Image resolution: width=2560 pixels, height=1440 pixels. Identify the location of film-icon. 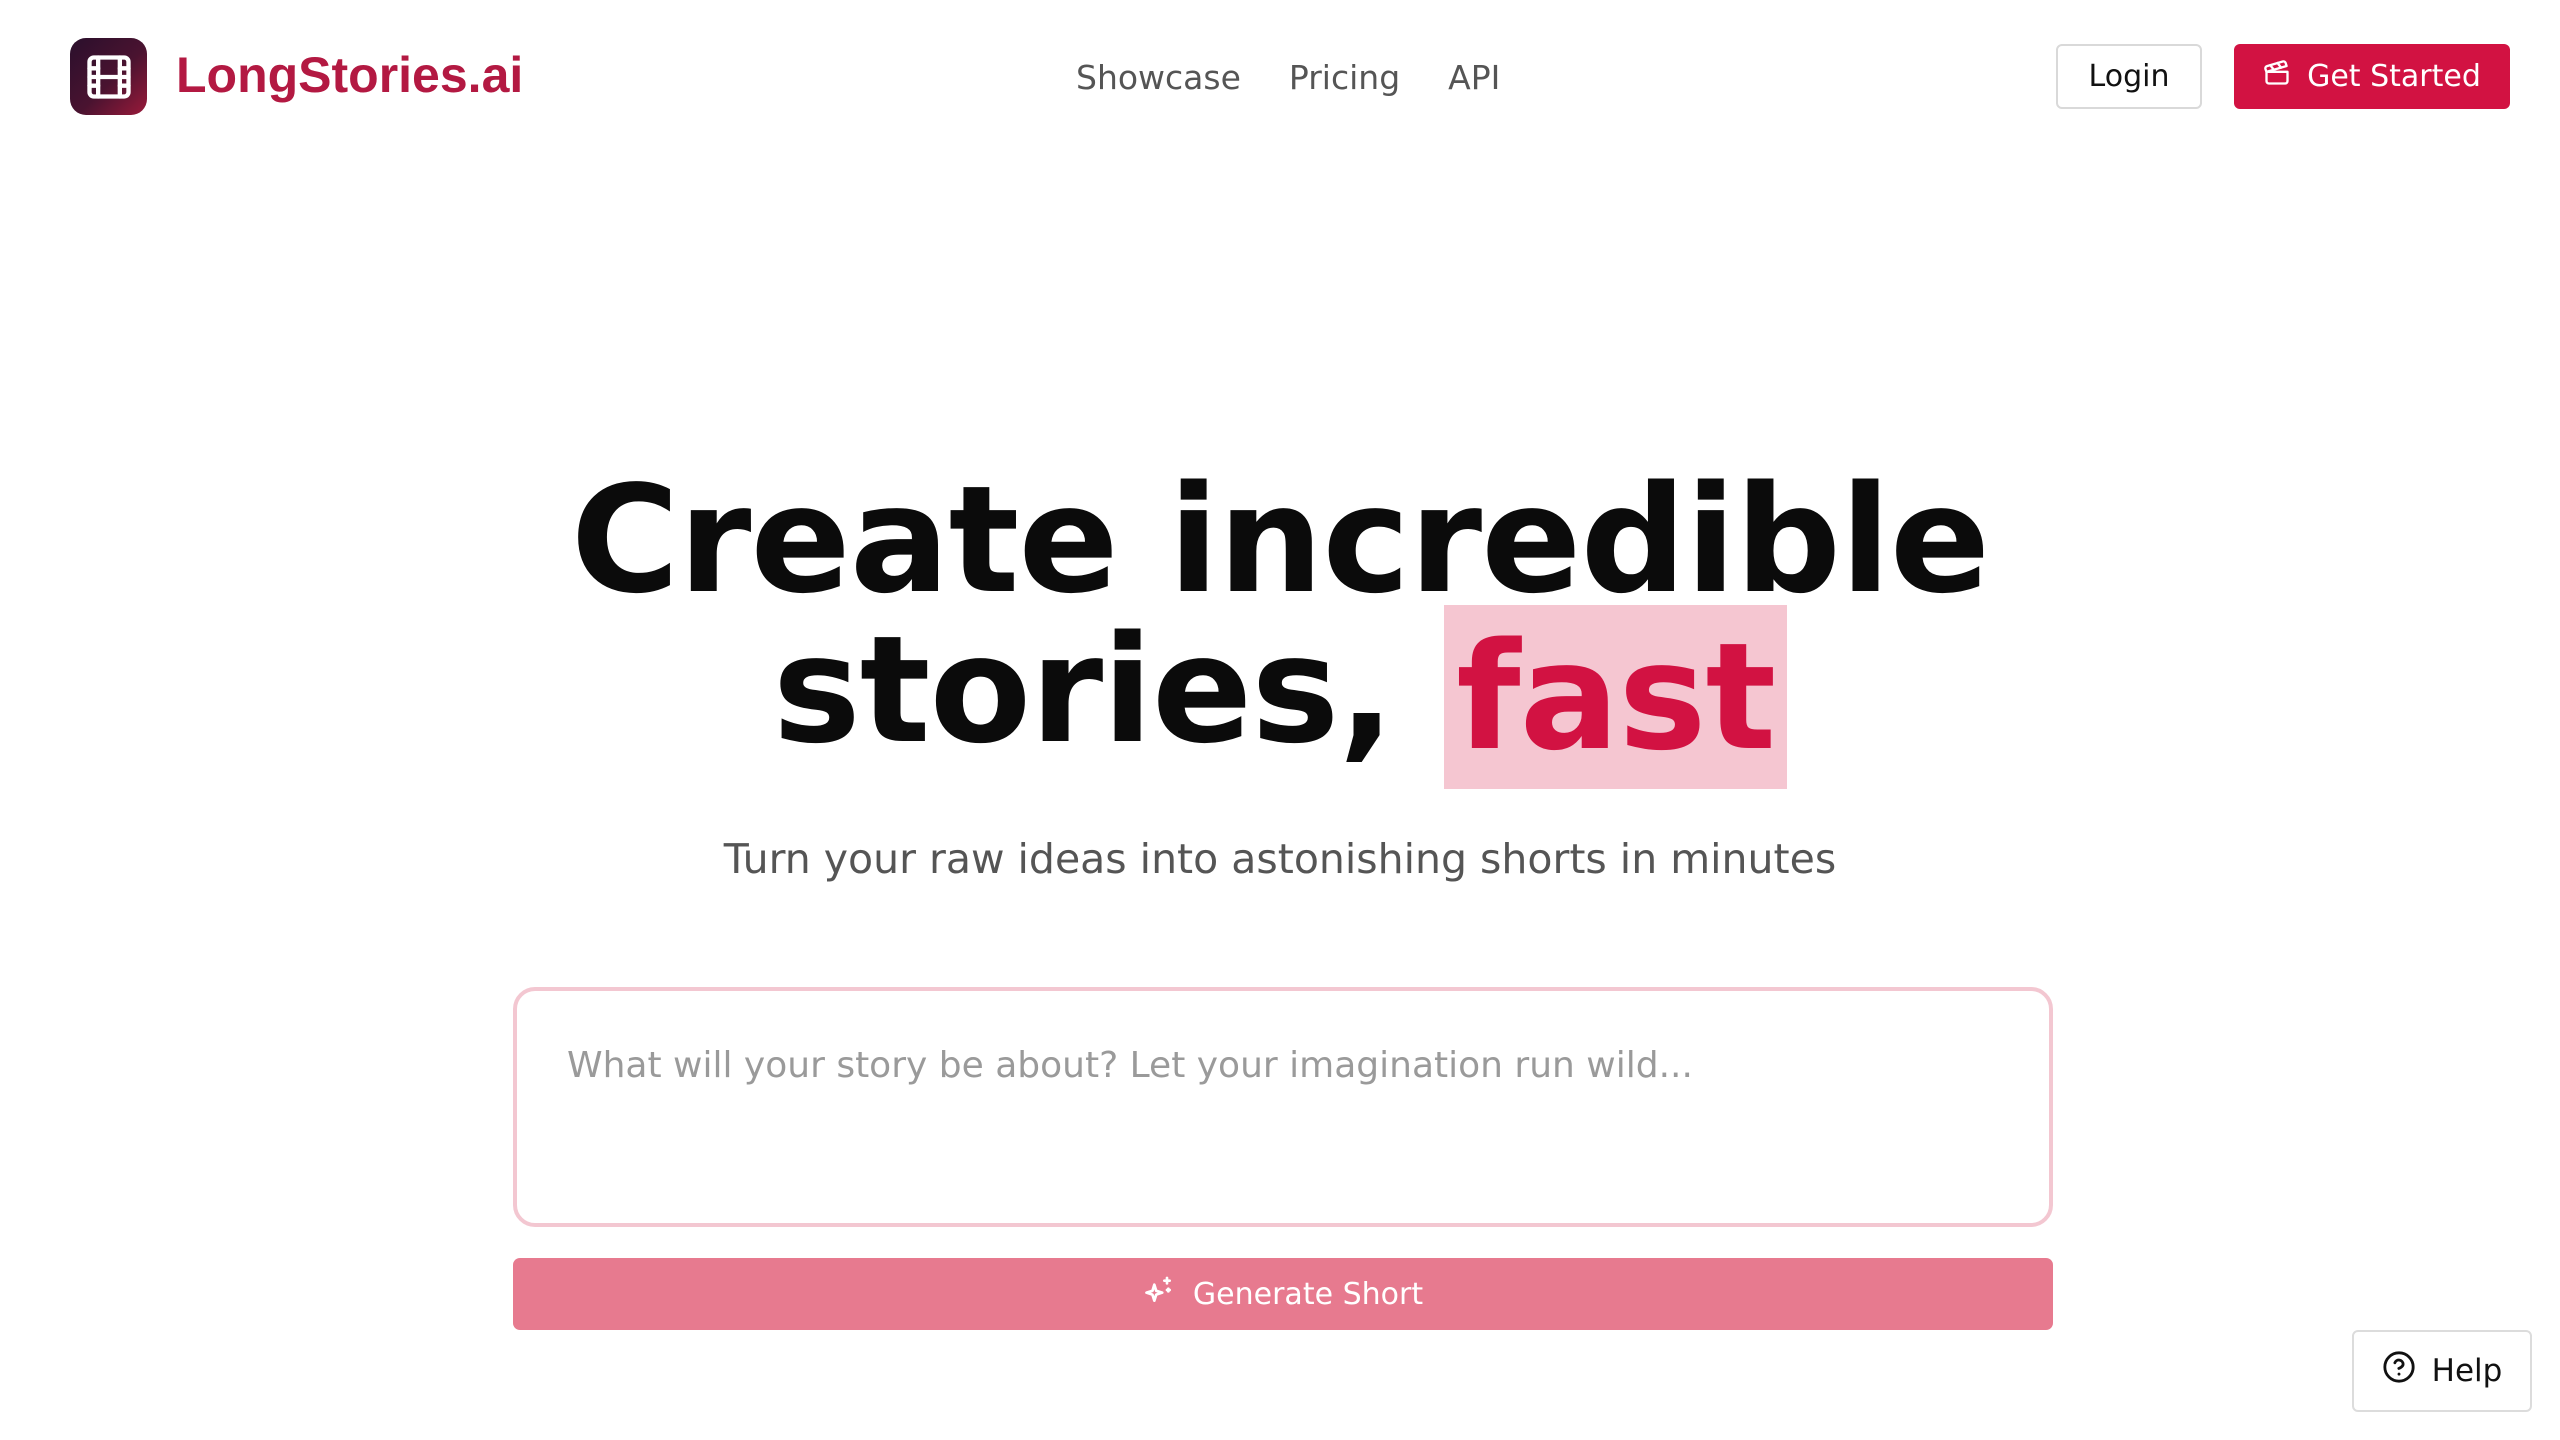
(108, 76).